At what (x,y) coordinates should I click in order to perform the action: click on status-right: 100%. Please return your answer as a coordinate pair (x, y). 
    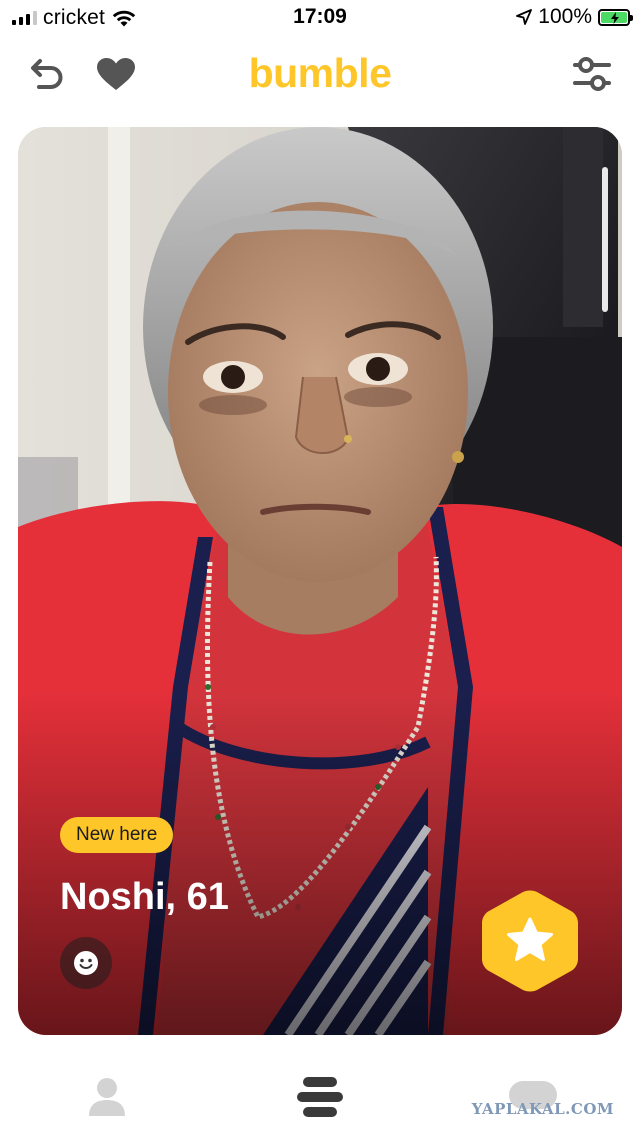
    Looking at the image, I should click on (574, 17).